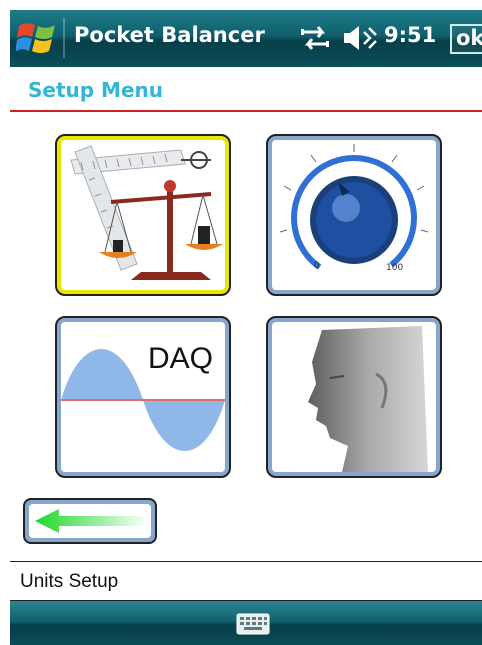 The image size is (482, 645). I want to click on daq-label: DAQ, so click(180, 358).